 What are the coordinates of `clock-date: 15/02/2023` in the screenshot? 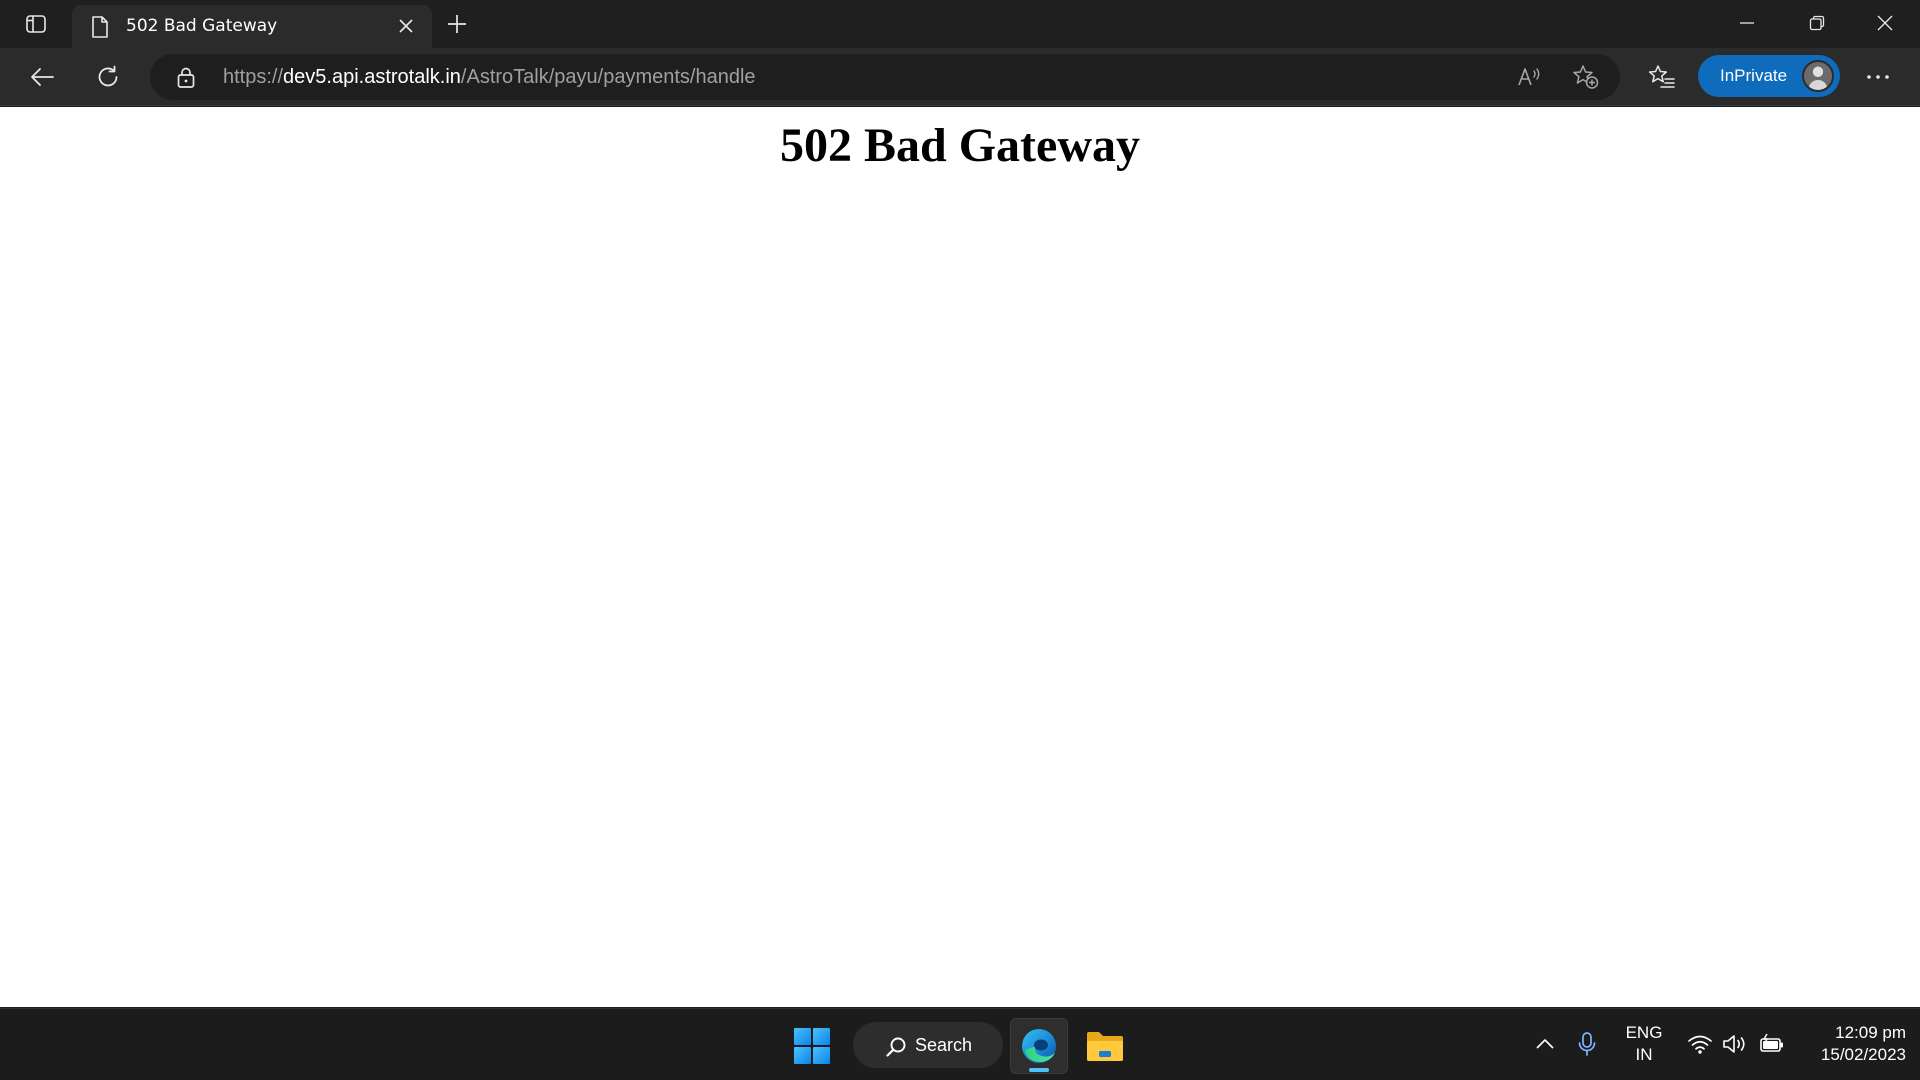 It's located at (1863, 1054).